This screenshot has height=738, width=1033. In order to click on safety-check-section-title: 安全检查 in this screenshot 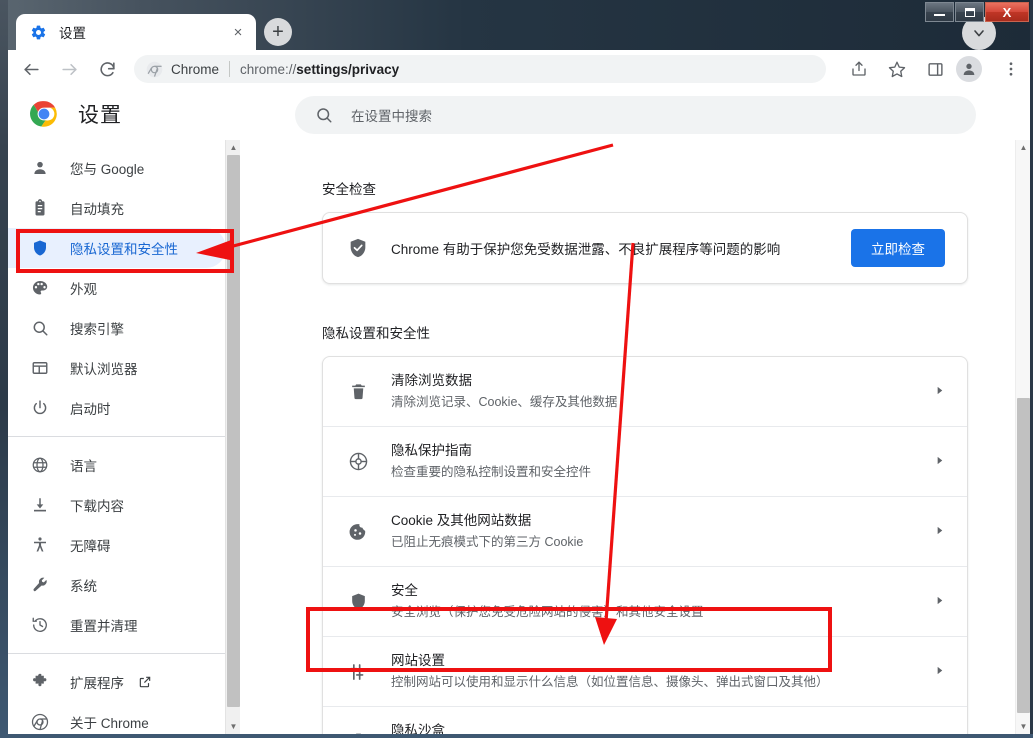, I will do `click(349, 189)`.